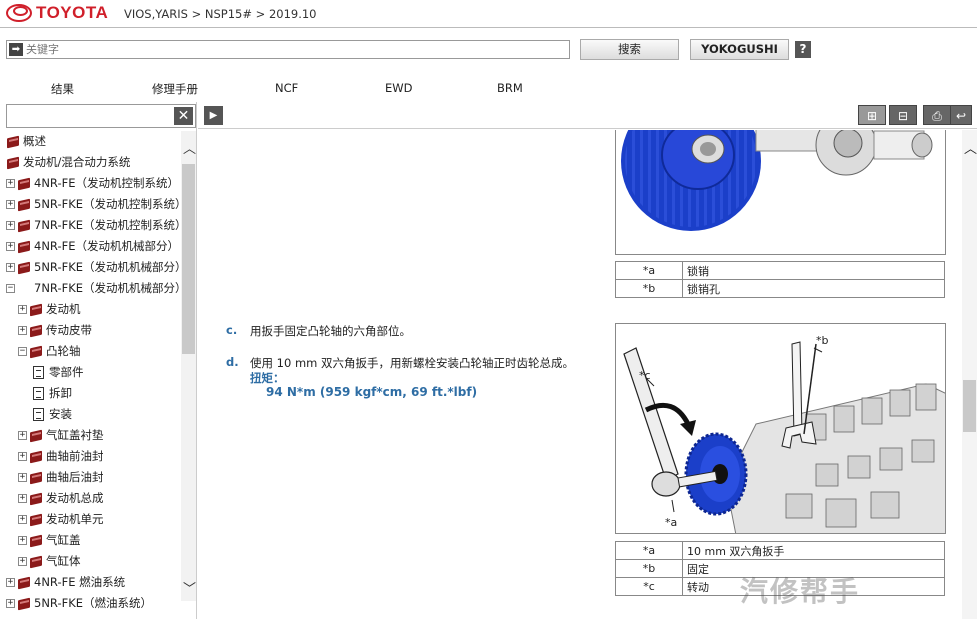 This screenshot has height=619, width=977. I want to click on tree-item: +4NR-FE 燃油系统, so click(65, 582).